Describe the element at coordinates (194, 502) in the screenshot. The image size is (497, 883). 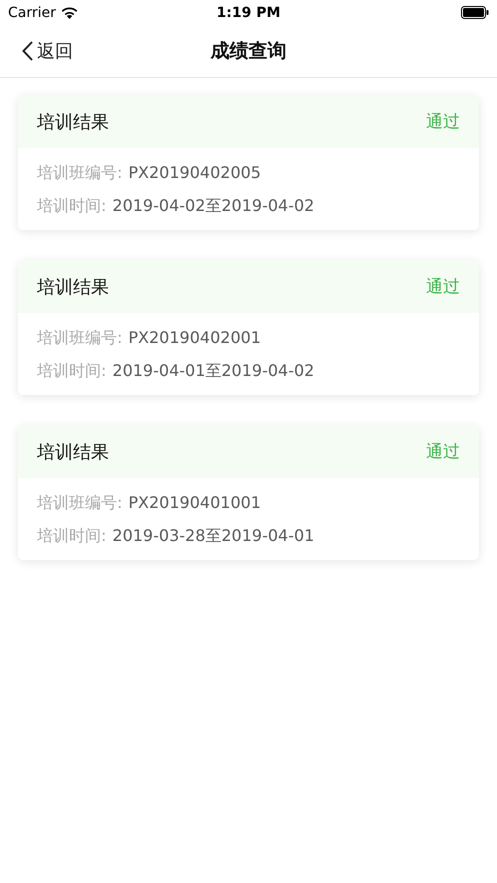
I see `field-value: PX20190401001` at that location.